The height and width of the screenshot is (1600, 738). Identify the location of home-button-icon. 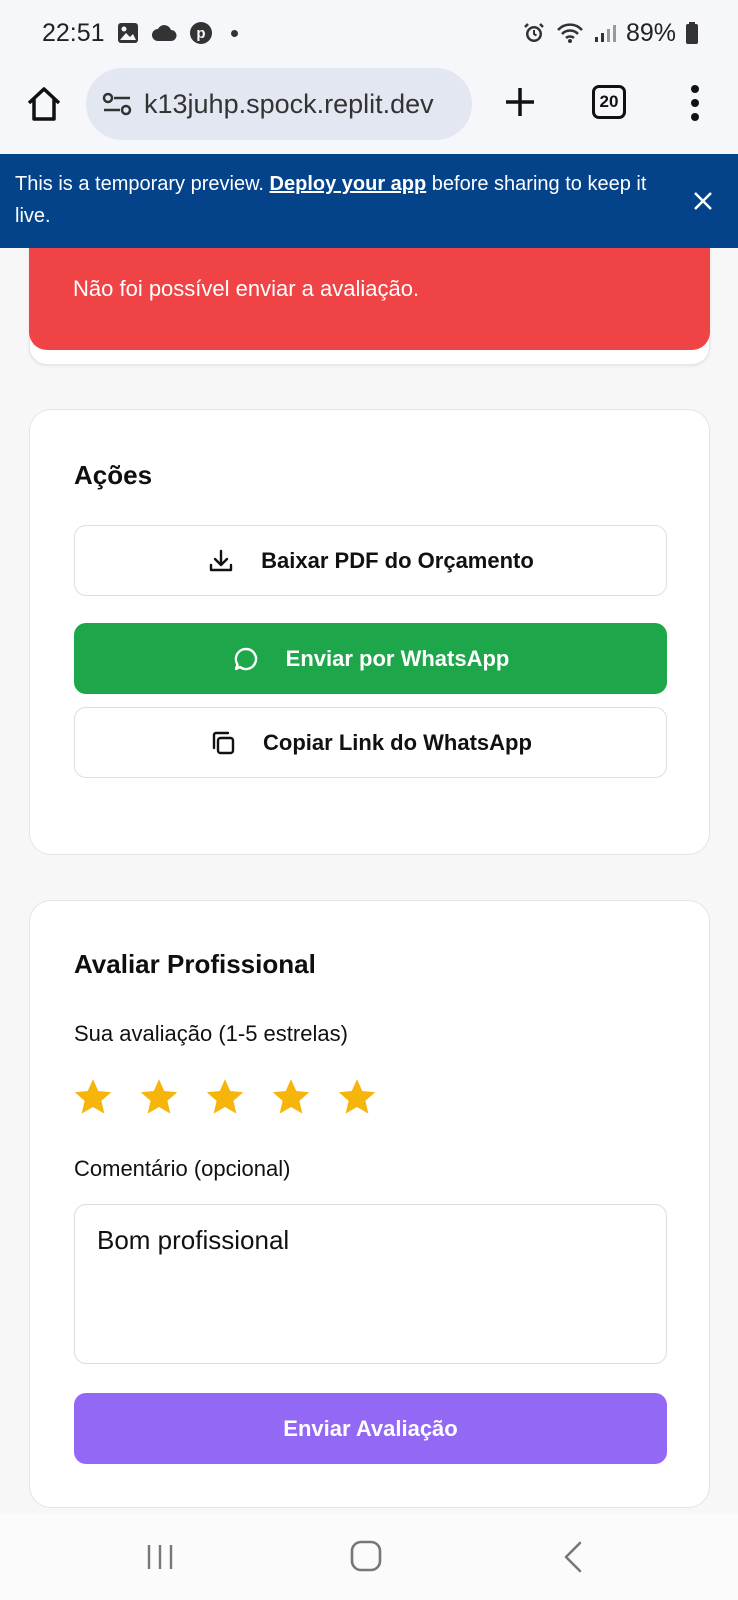
(366, 1556).